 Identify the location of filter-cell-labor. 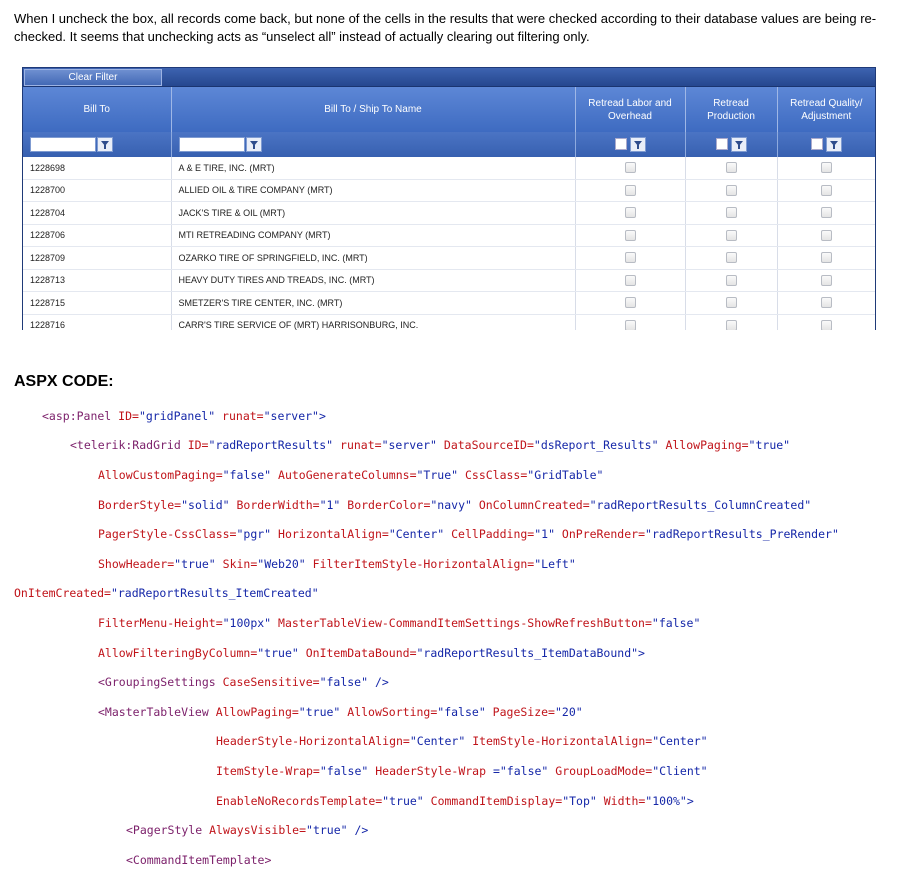
(629, 144).